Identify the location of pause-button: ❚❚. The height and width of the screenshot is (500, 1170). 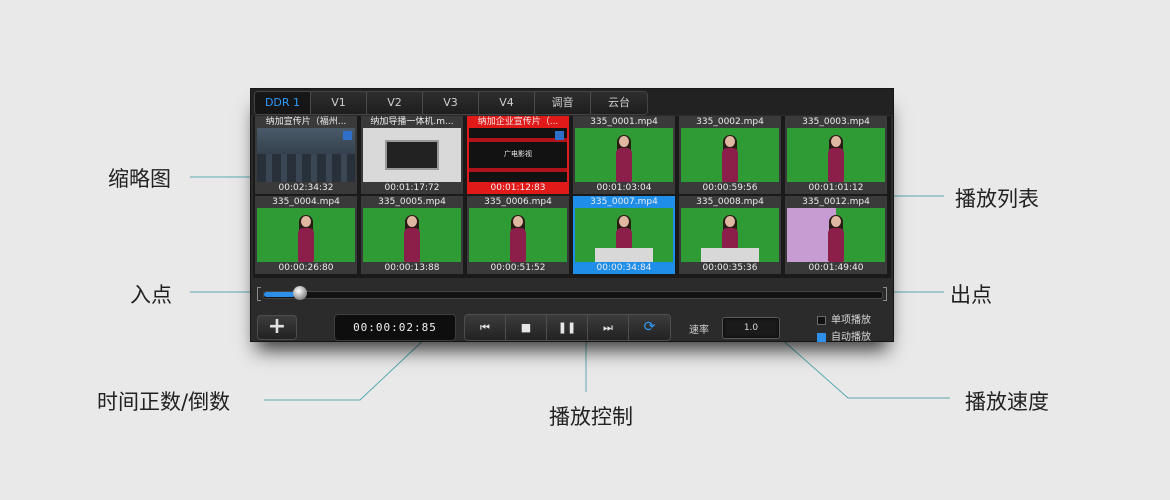
(567, 327).